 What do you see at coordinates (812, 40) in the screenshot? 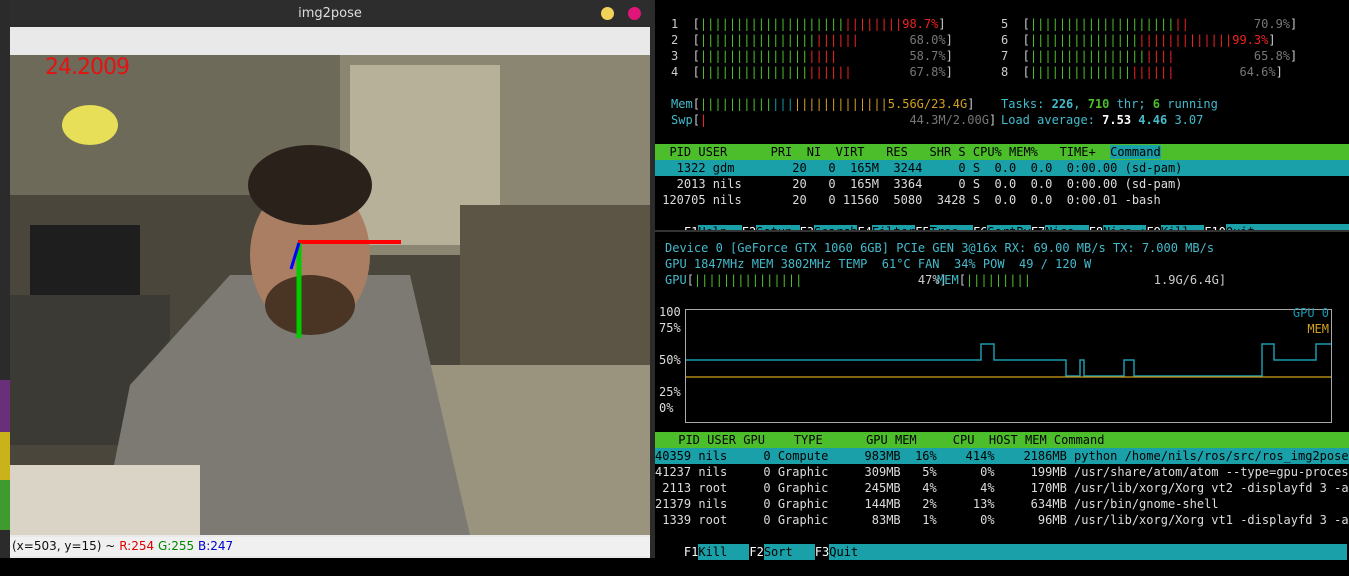
I see `cpu-meter-2: 2 [|||||||||||||||||||||| 68.0%]` at bounding box center [812, 40].